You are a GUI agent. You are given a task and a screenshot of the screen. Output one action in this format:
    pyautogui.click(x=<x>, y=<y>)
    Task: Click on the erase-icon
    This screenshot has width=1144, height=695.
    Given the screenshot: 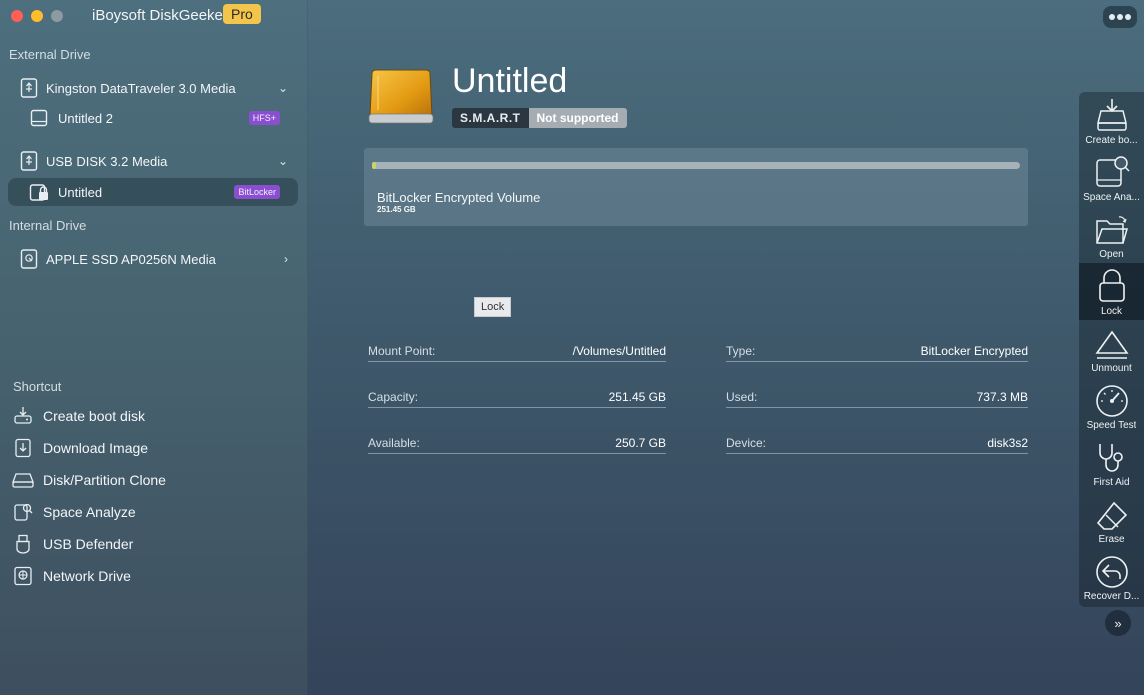 What is the action you would take?
    pyautogui.click(x=1111, y=515)
    